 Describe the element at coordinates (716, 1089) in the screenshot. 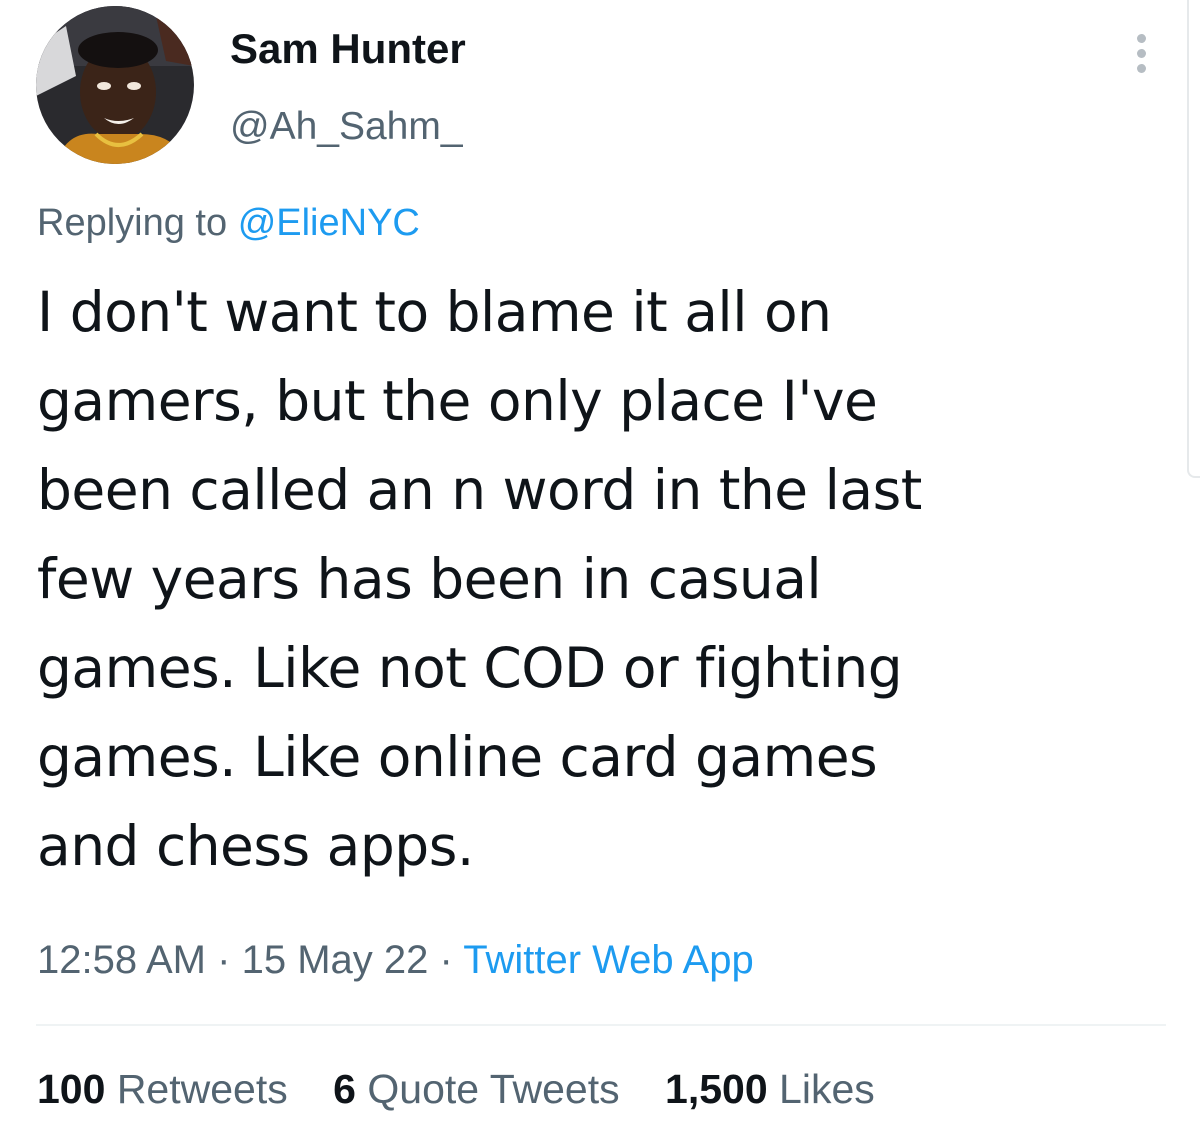

I see `likes-count: 1,500` at that location.